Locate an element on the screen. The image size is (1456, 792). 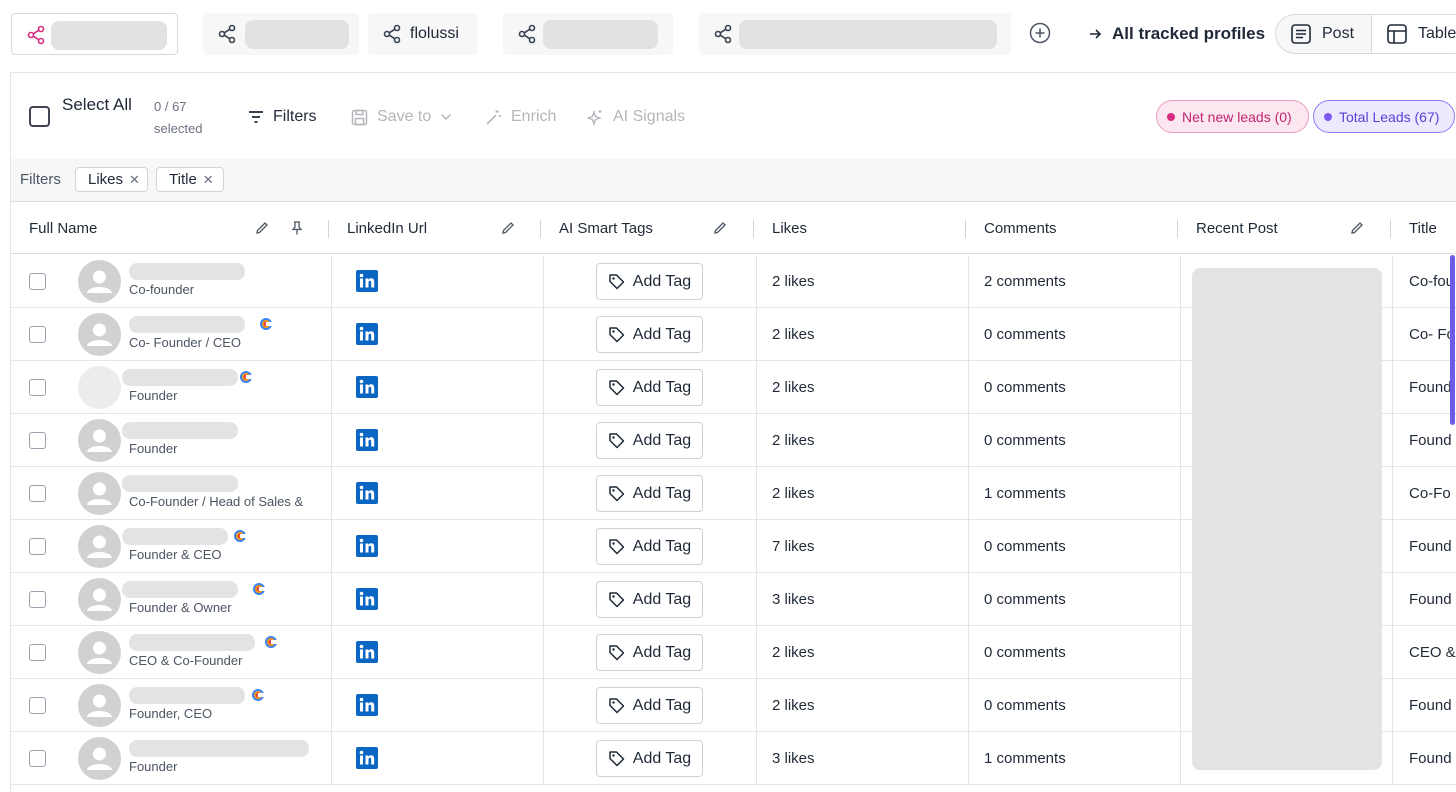
total-leads-pill: Total Leads (67) is located at coordinates (1384, 116).